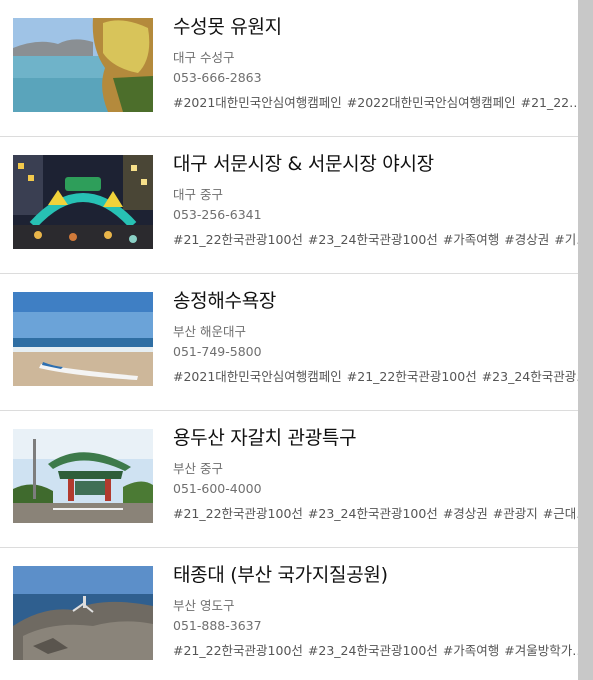  What do you see at coordinates (375, 164) in the screenshot?
I see `place-title: 대구 서문시장 & 서문시장 야시장` at bounding box center [375, 164].